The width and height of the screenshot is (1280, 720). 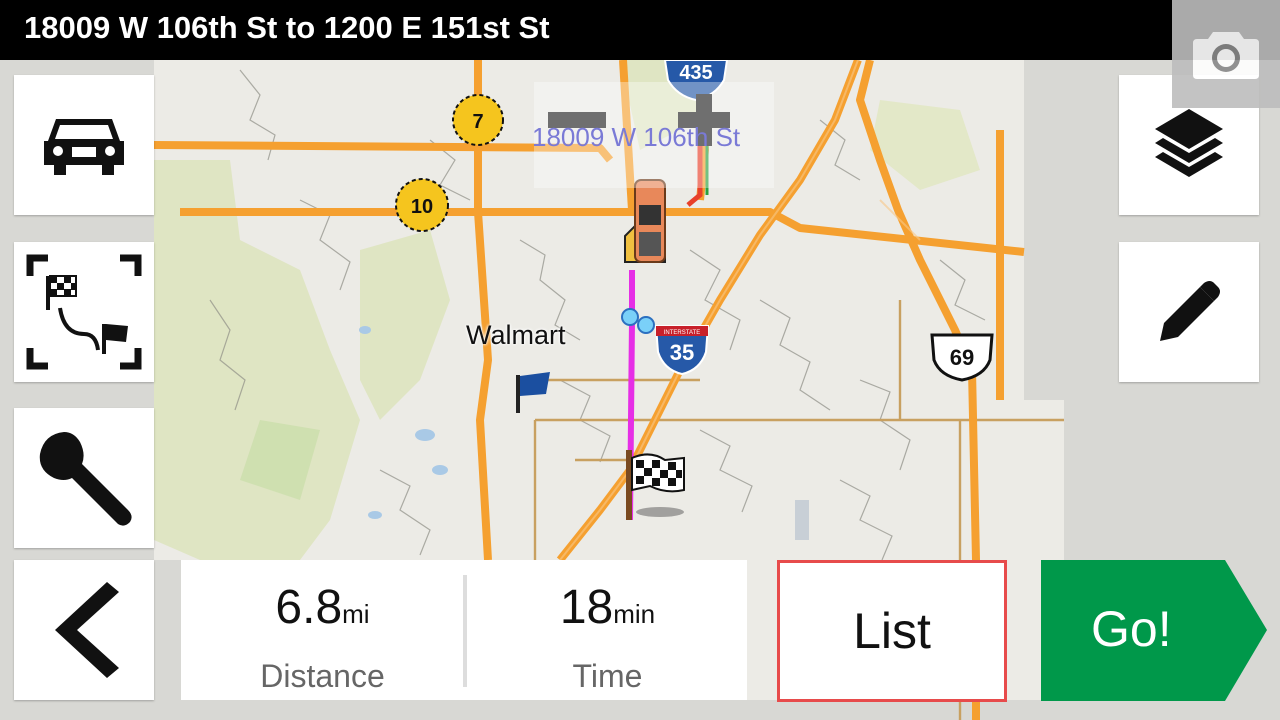 I want to click on camera-icon, so click(x=1226, y=55).